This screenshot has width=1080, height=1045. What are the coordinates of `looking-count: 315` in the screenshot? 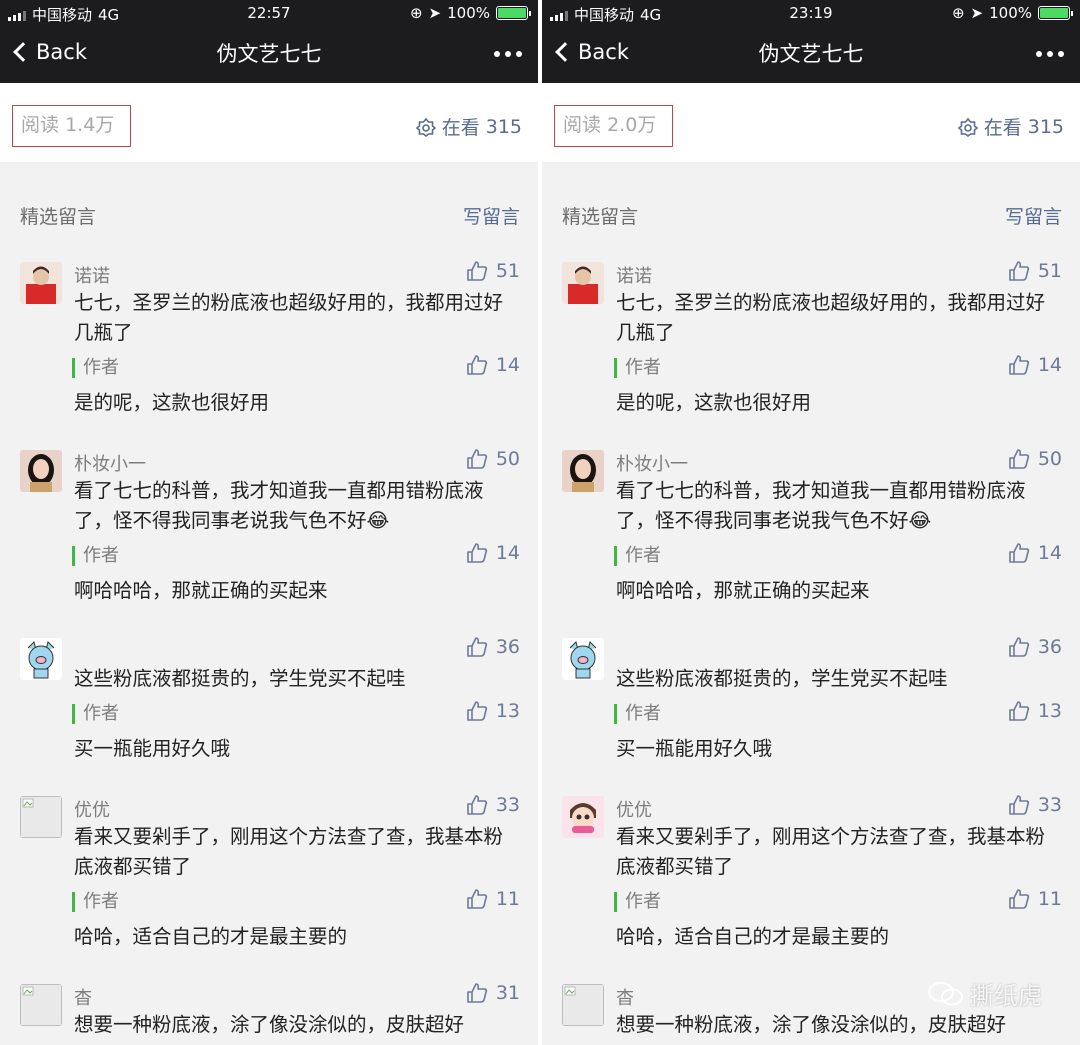 It's located at (503, 126).